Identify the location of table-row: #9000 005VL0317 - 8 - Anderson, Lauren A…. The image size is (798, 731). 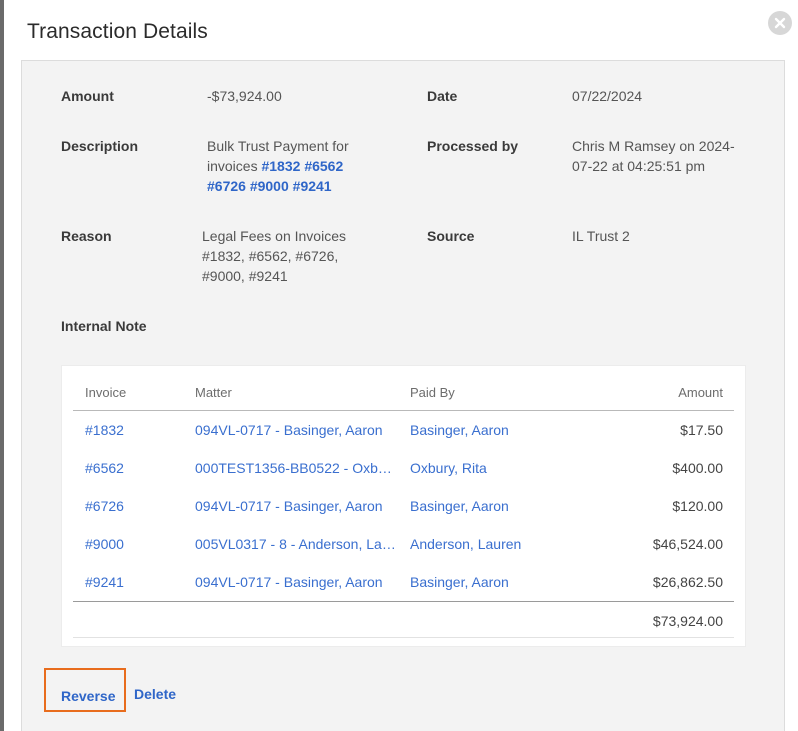
(404, 544).